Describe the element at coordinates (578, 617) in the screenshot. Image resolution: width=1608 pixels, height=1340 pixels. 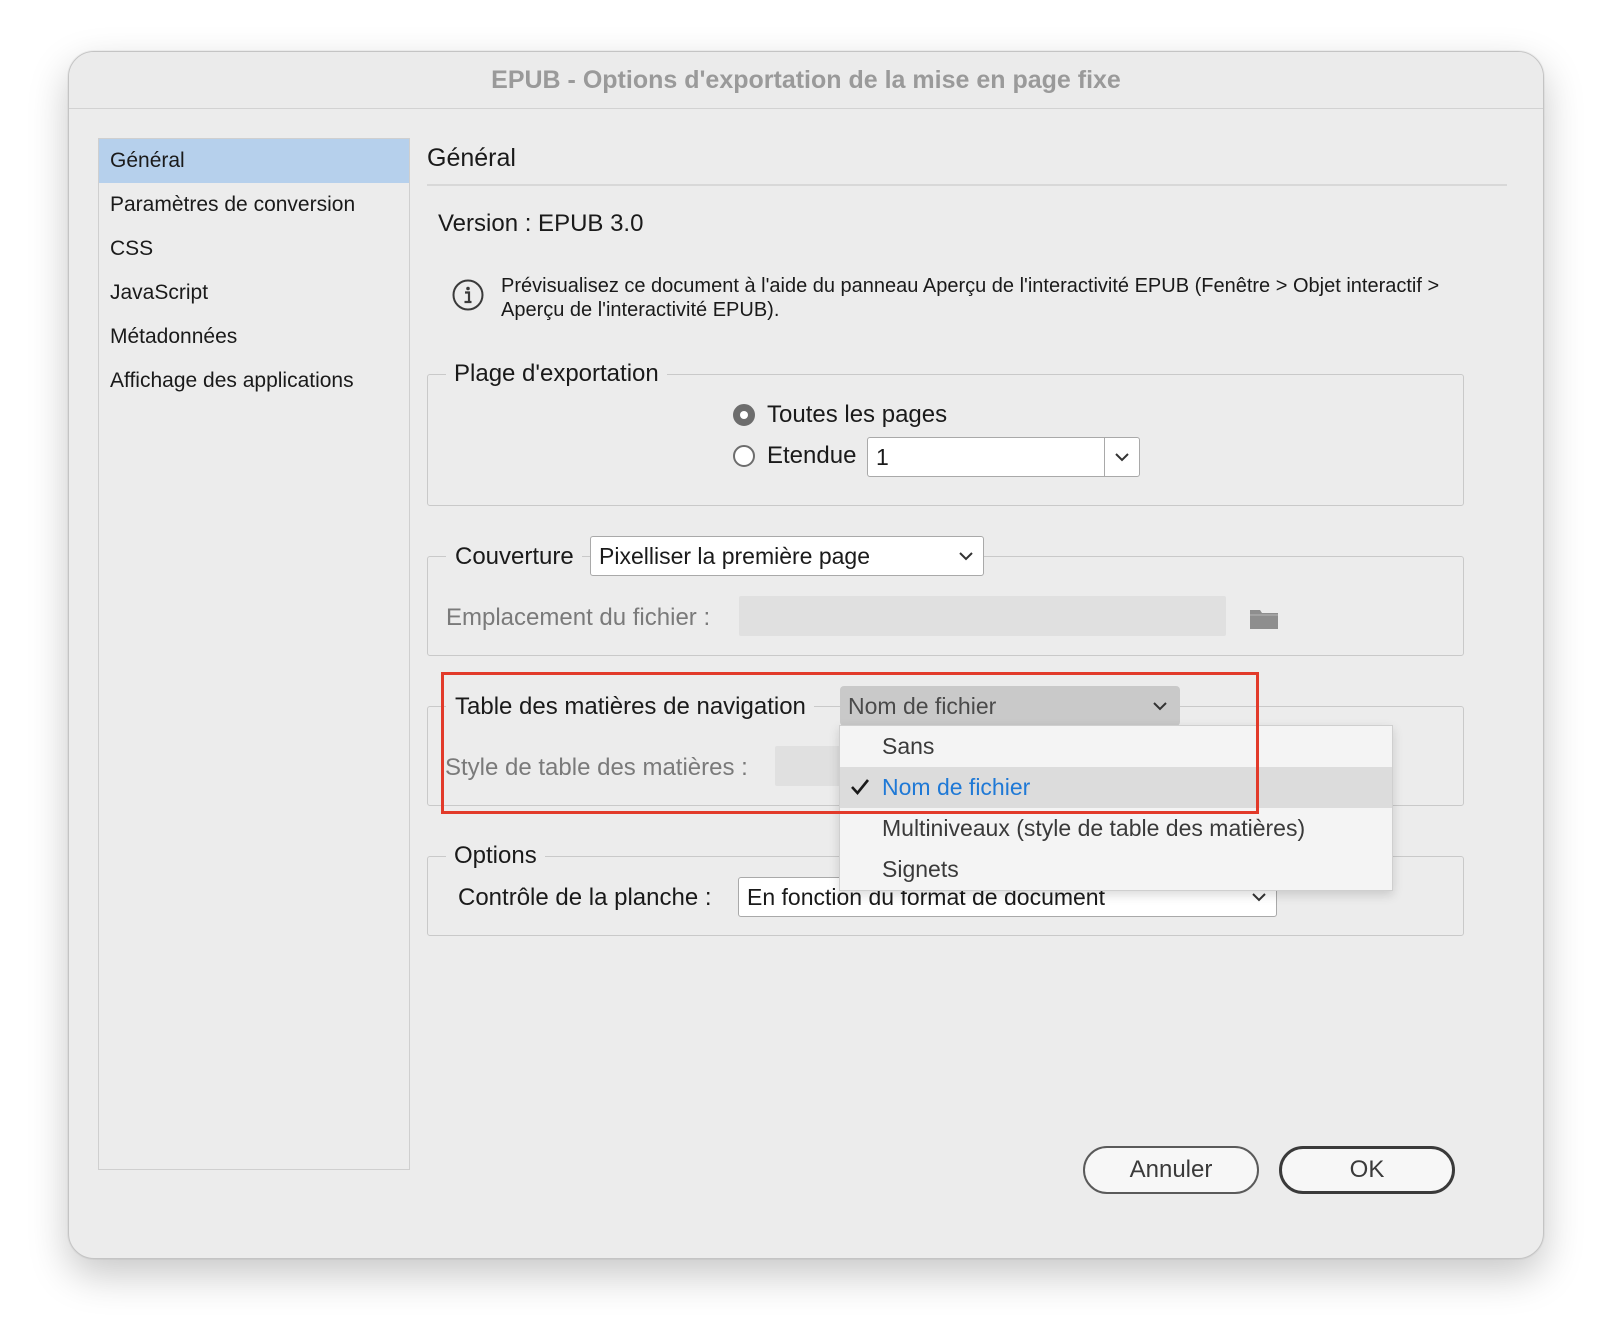
I see `file-location-label: Emplacement du fichier :` at that location.